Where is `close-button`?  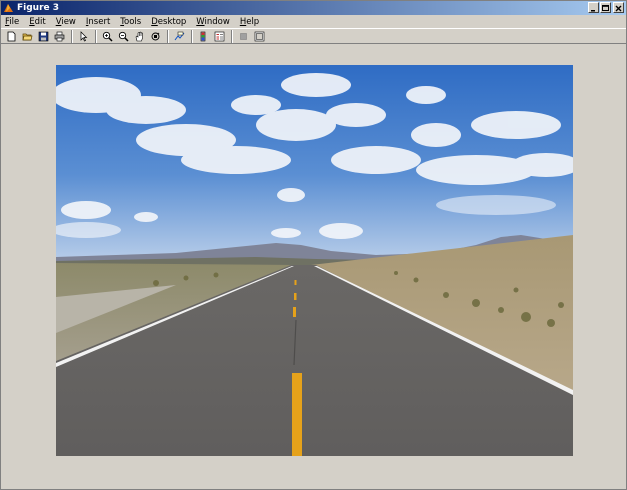 close-button is located at coordinates (618, 7).